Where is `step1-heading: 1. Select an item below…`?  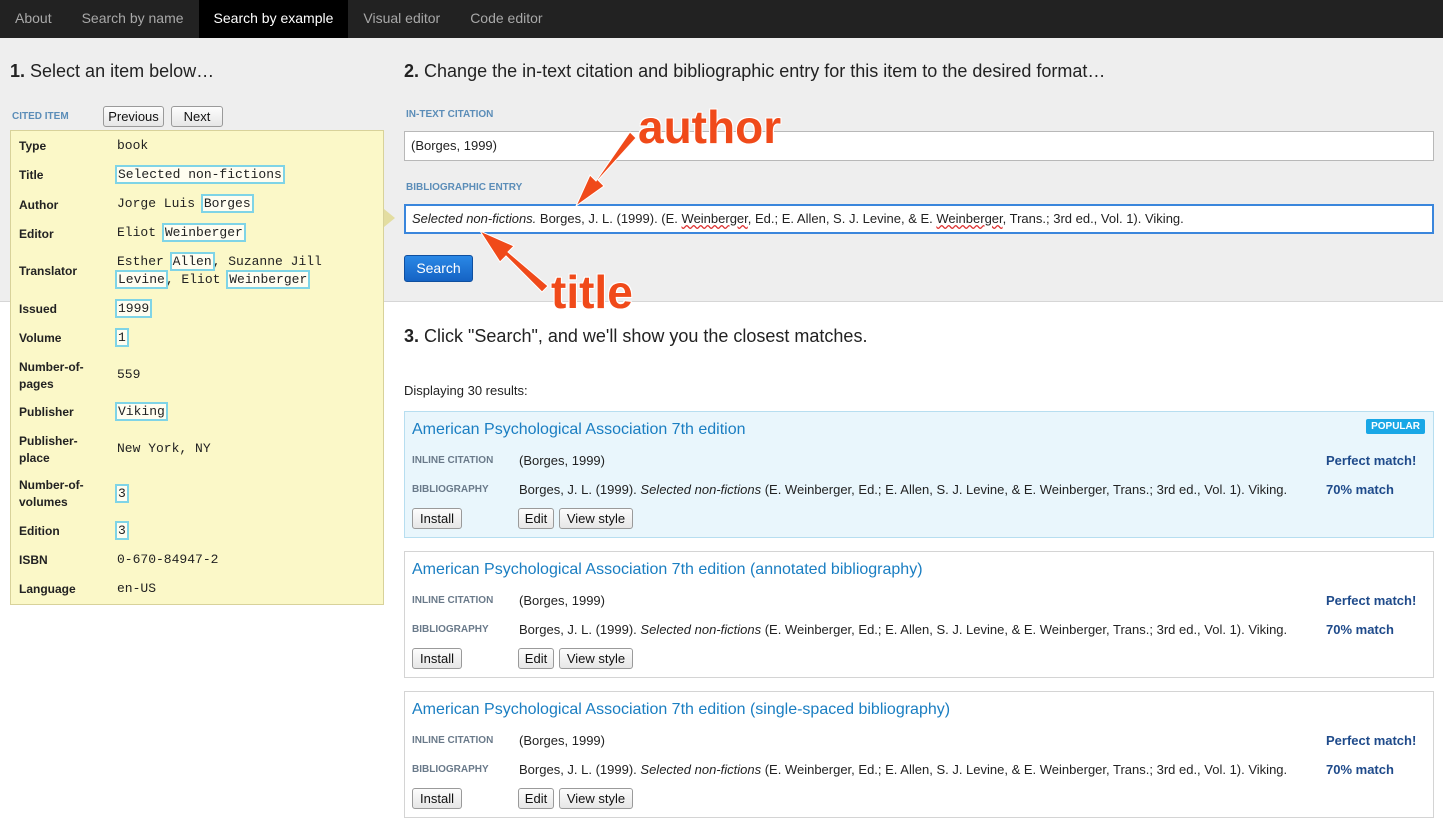 step1-heading: 1. Select an item below… is located at coordinates (112, 71).